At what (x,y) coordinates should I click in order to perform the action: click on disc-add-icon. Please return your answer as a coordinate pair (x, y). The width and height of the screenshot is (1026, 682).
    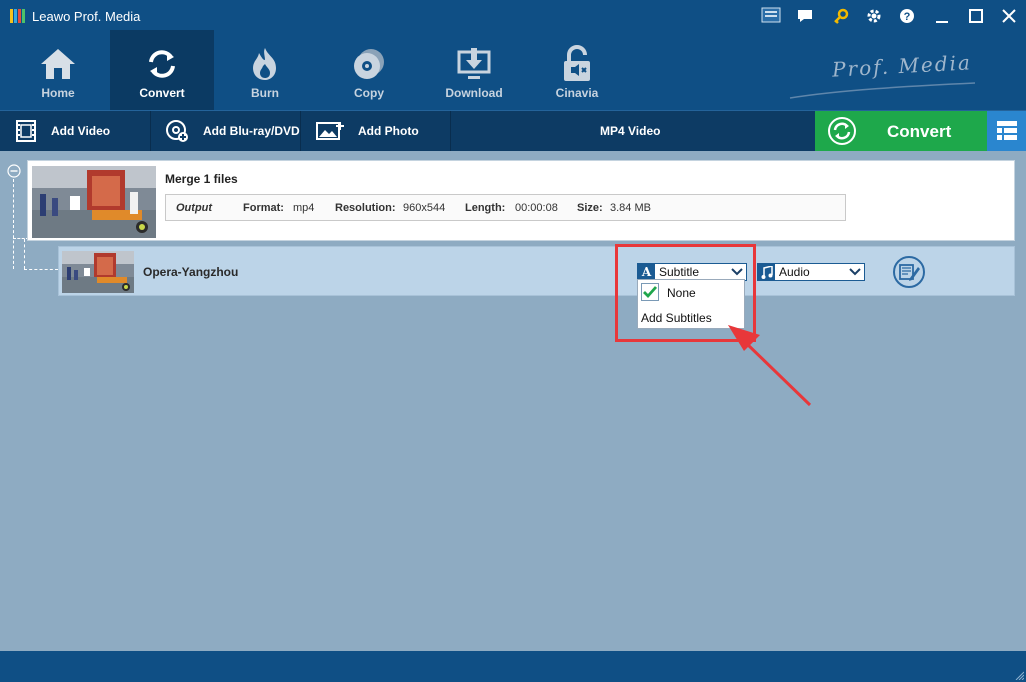
    Looking at the image, I should click on (177, 131).